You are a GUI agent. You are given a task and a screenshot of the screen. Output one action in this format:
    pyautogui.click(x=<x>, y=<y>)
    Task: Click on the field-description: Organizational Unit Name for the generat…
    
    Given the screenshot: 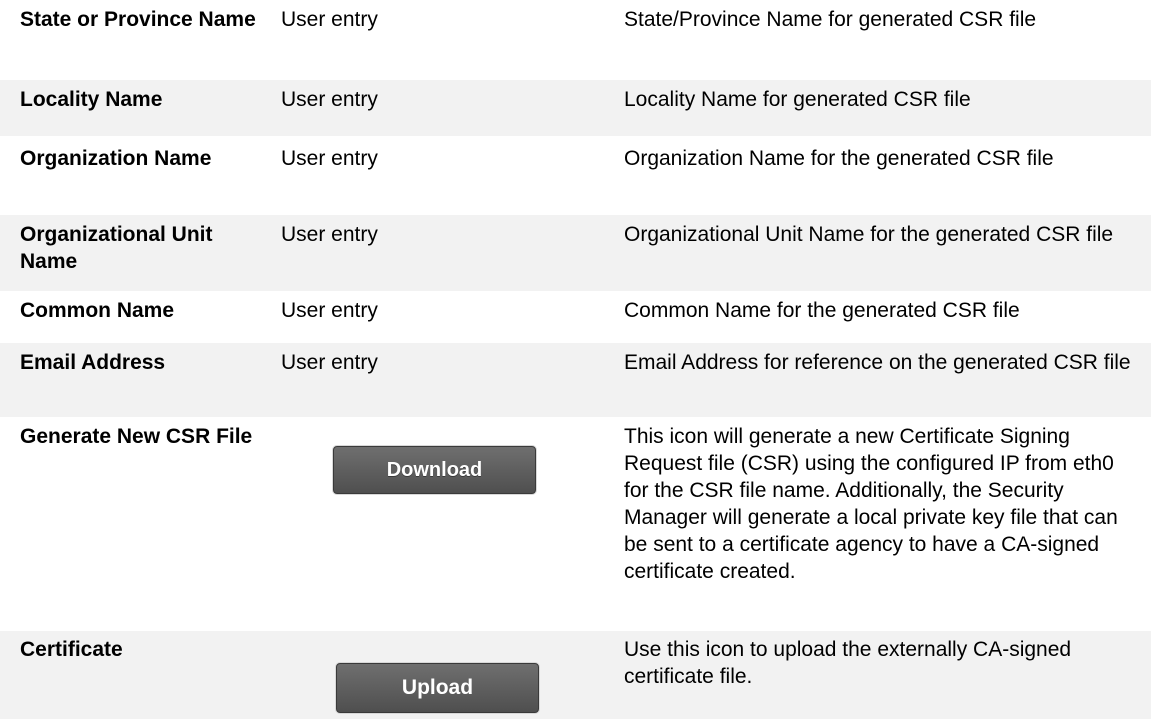 What is the action you would take?
    pyautogui.click(x=869, y=234)
    